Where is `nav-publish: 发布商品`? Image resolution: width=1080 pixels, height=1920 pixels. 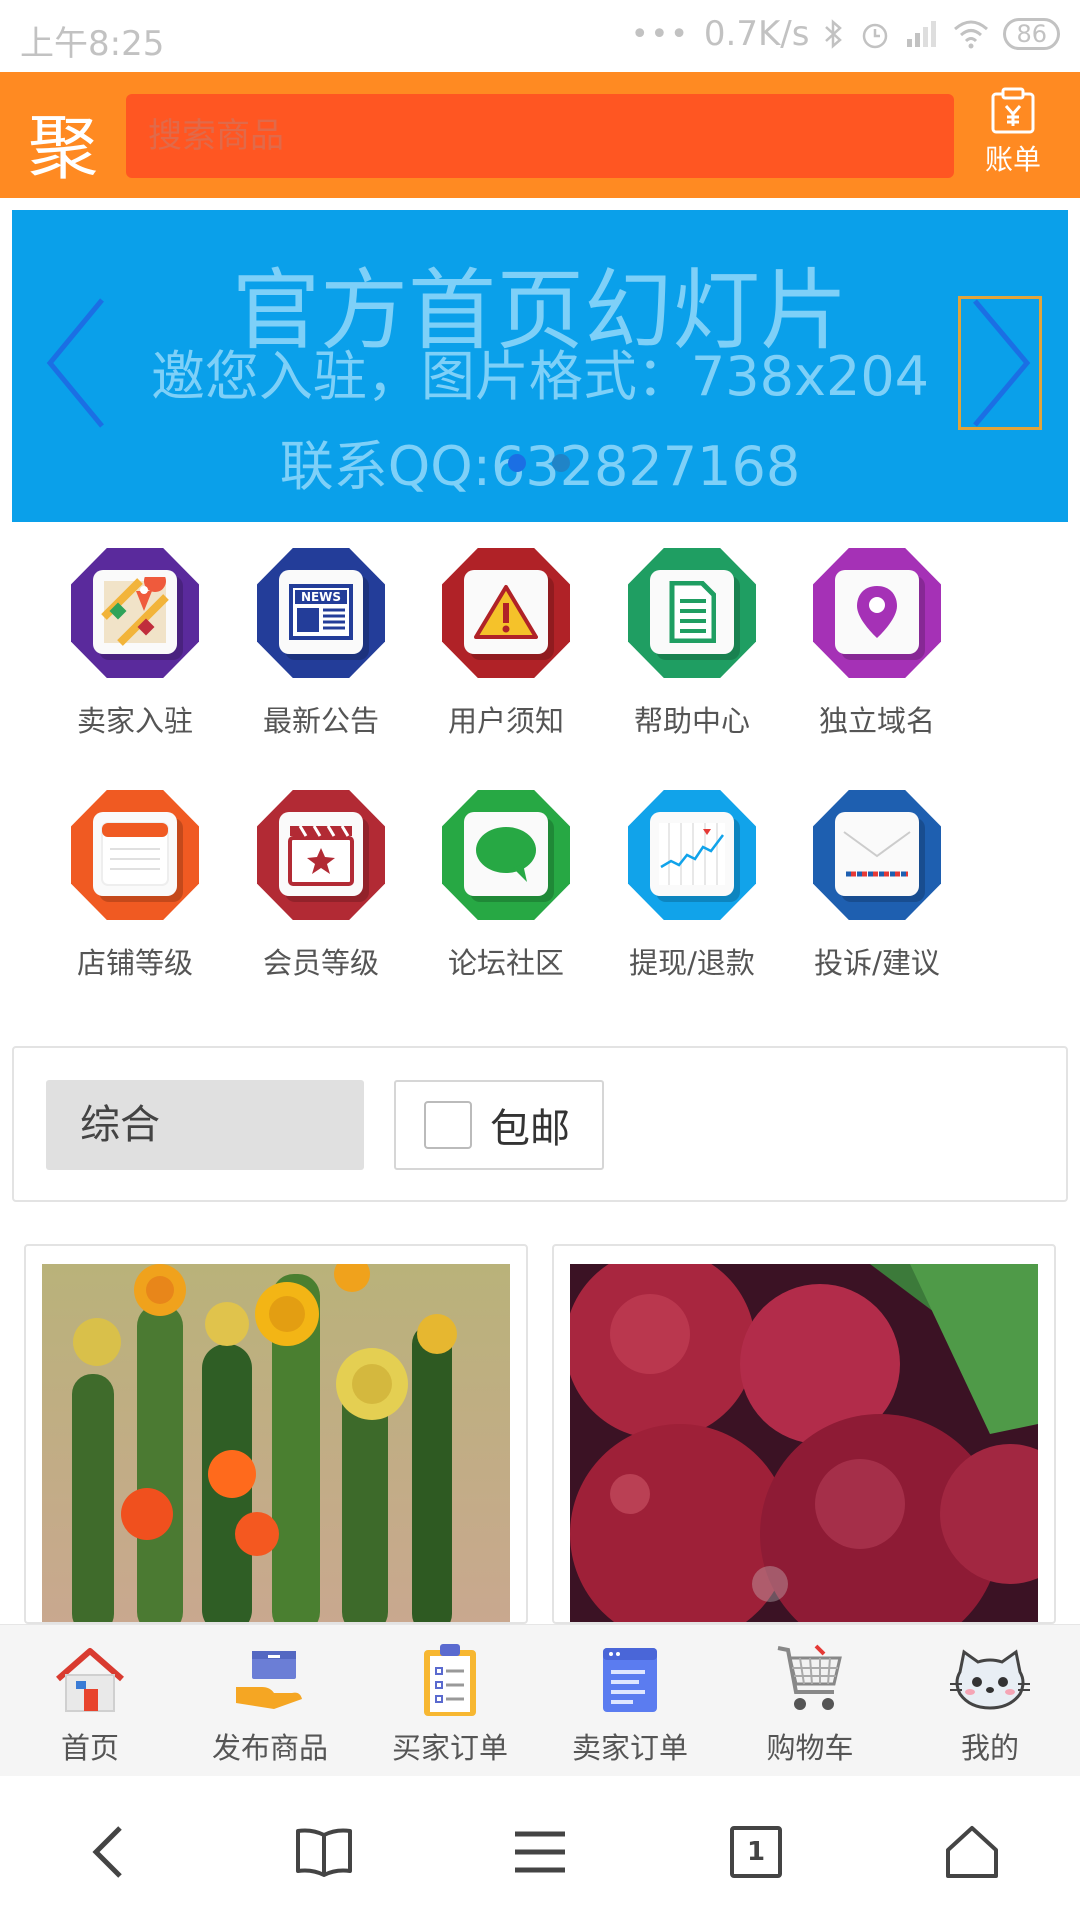
nav-publish: 发布商品 is located at coordinates (270, 1703).